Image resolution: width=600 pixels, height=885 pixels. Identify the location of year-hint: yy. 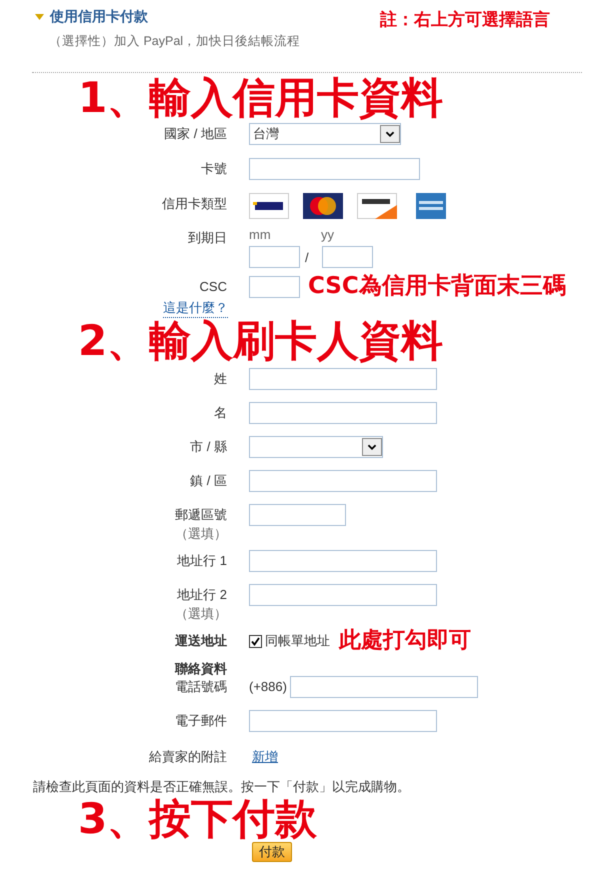
(328, 234).